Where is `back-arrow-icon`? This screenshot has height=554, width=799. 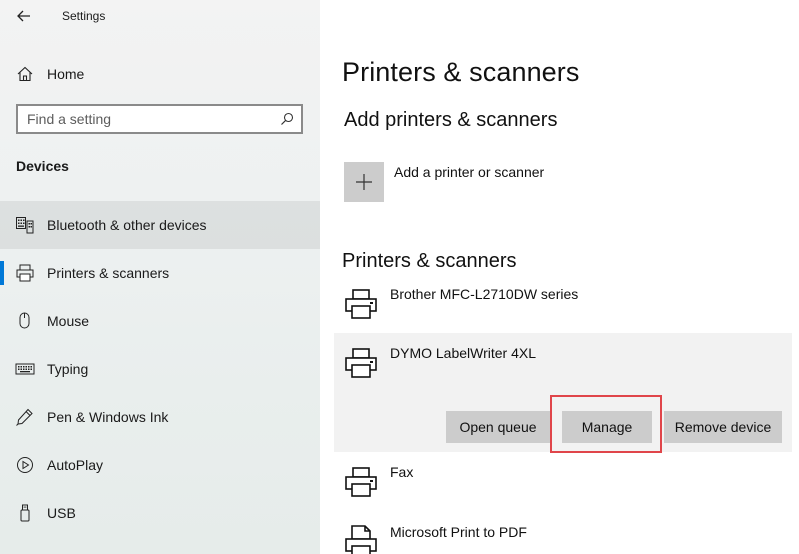
back-arrow-icon is located at coordinates (23, 16).